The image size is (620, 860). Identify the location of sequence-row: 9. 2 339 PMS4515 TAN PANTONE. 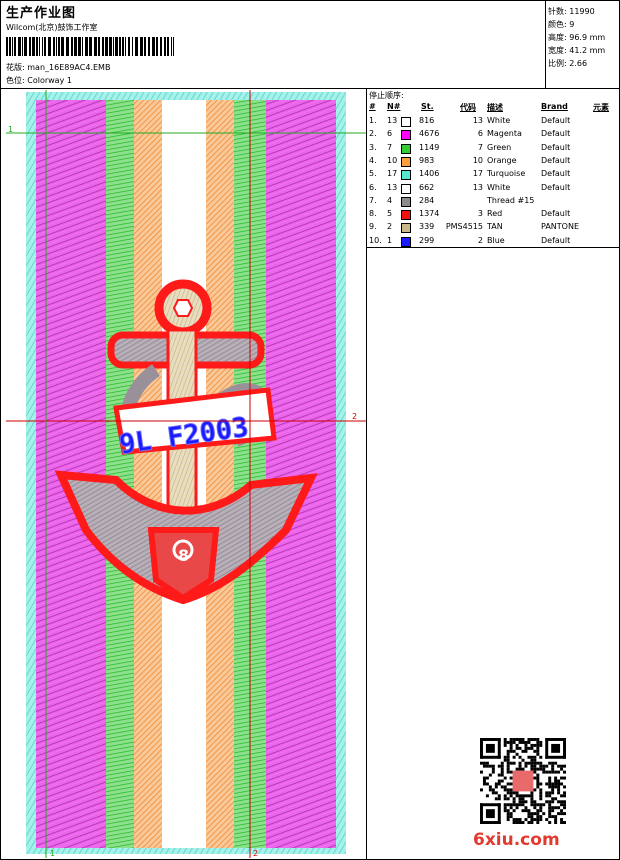
(492, 228).